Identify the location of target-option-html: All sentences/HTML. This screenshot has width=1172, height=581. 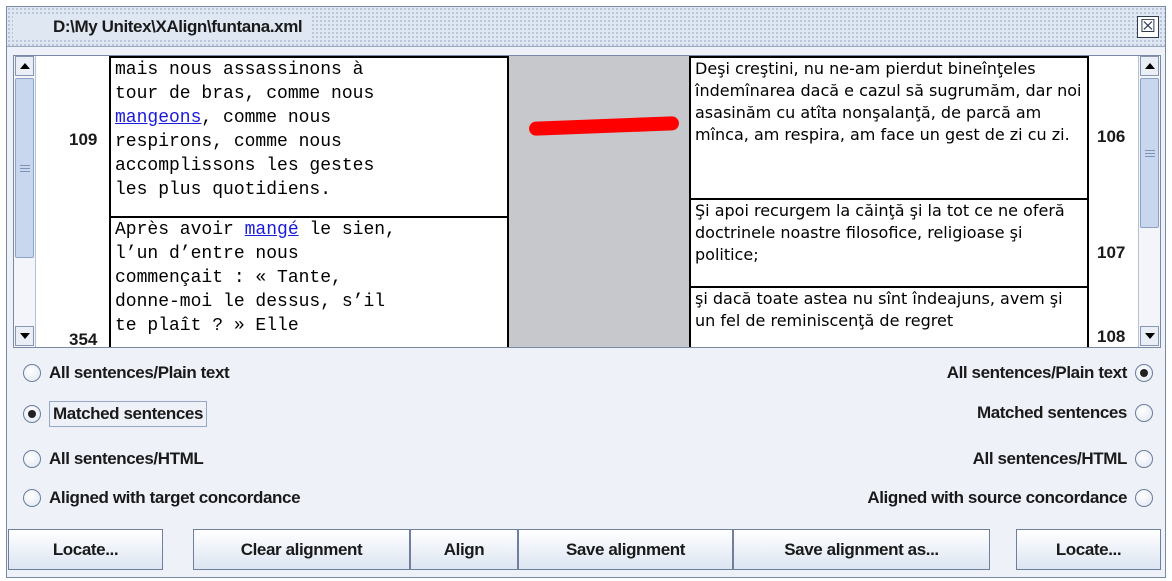
(1063, 459).